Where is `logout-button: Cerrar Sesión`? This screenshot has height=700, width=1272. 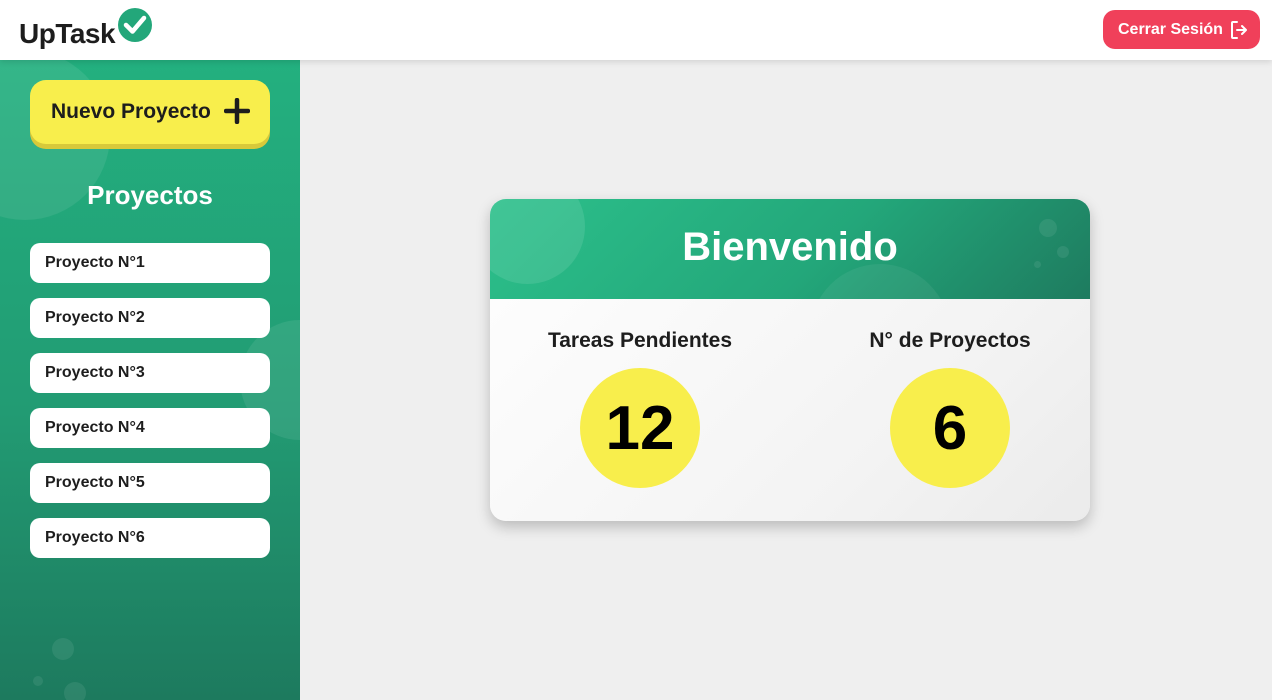
logout-button: Cerrar Sesión is located at coordinates (1181, 29).